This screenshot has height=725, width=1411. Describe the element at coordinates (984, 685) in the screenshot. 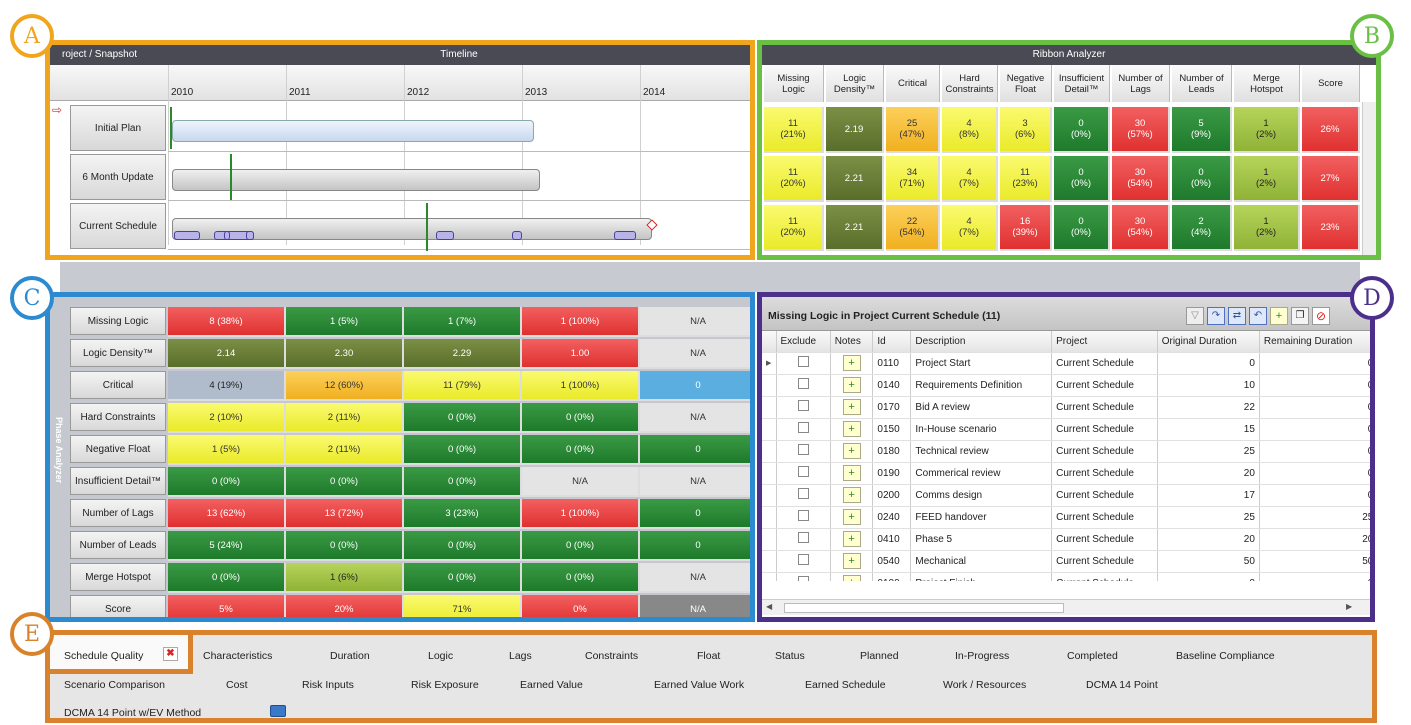

I see `tab-item: Work / Resources` at that location.